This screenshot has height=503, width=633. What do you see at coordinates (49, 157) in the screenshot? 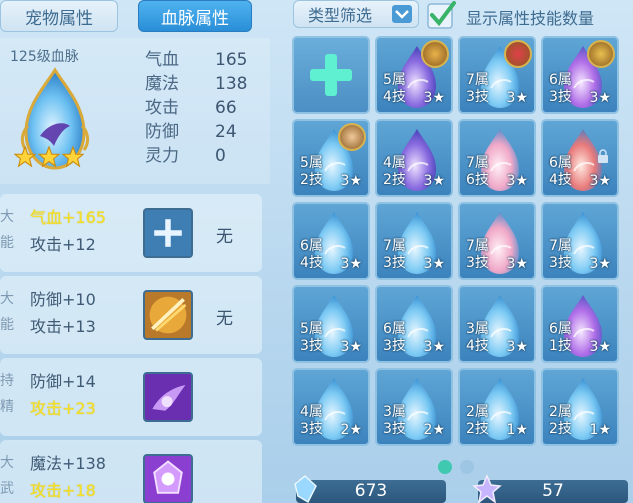
I see `star-rating` at bounding box center [49, 157].